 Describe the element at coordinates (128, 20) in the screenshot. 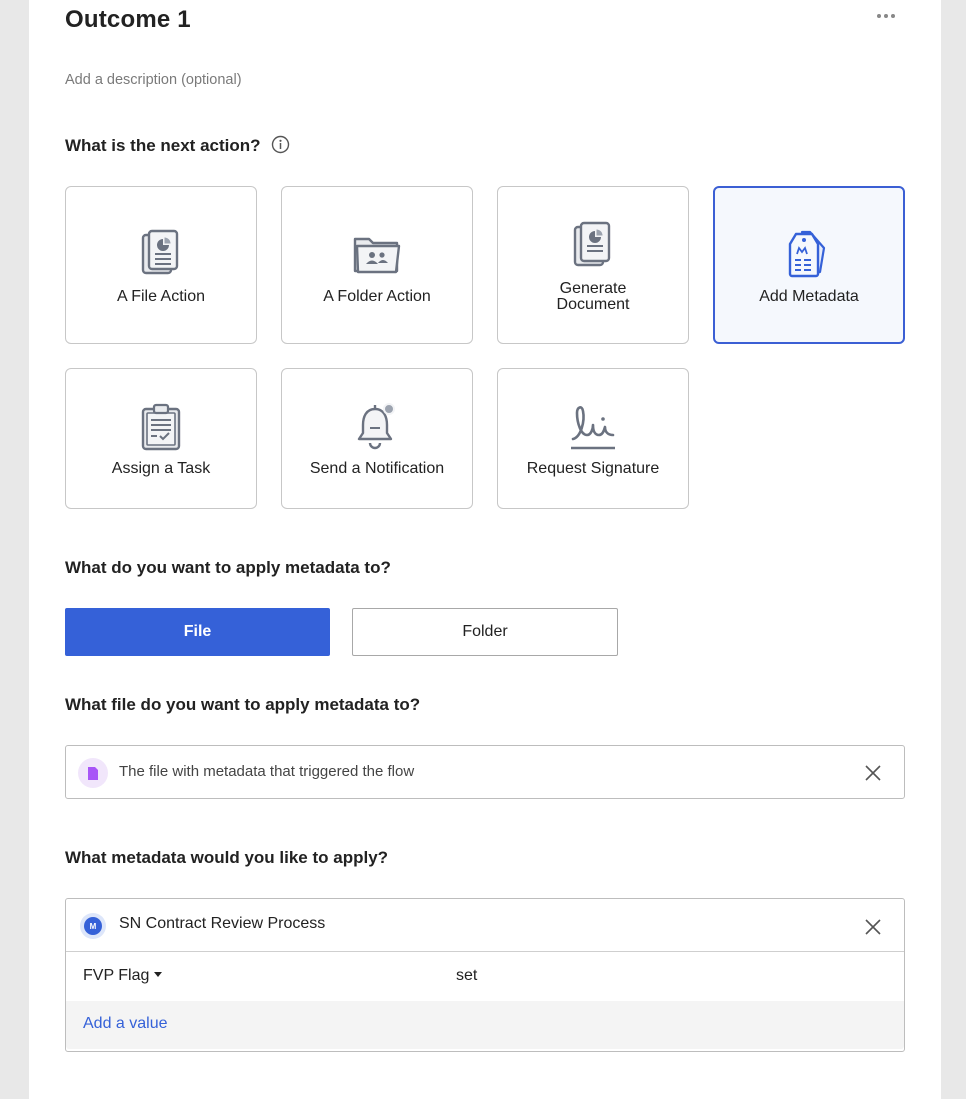

I see `outcome-title: Outcome 1` at that location.